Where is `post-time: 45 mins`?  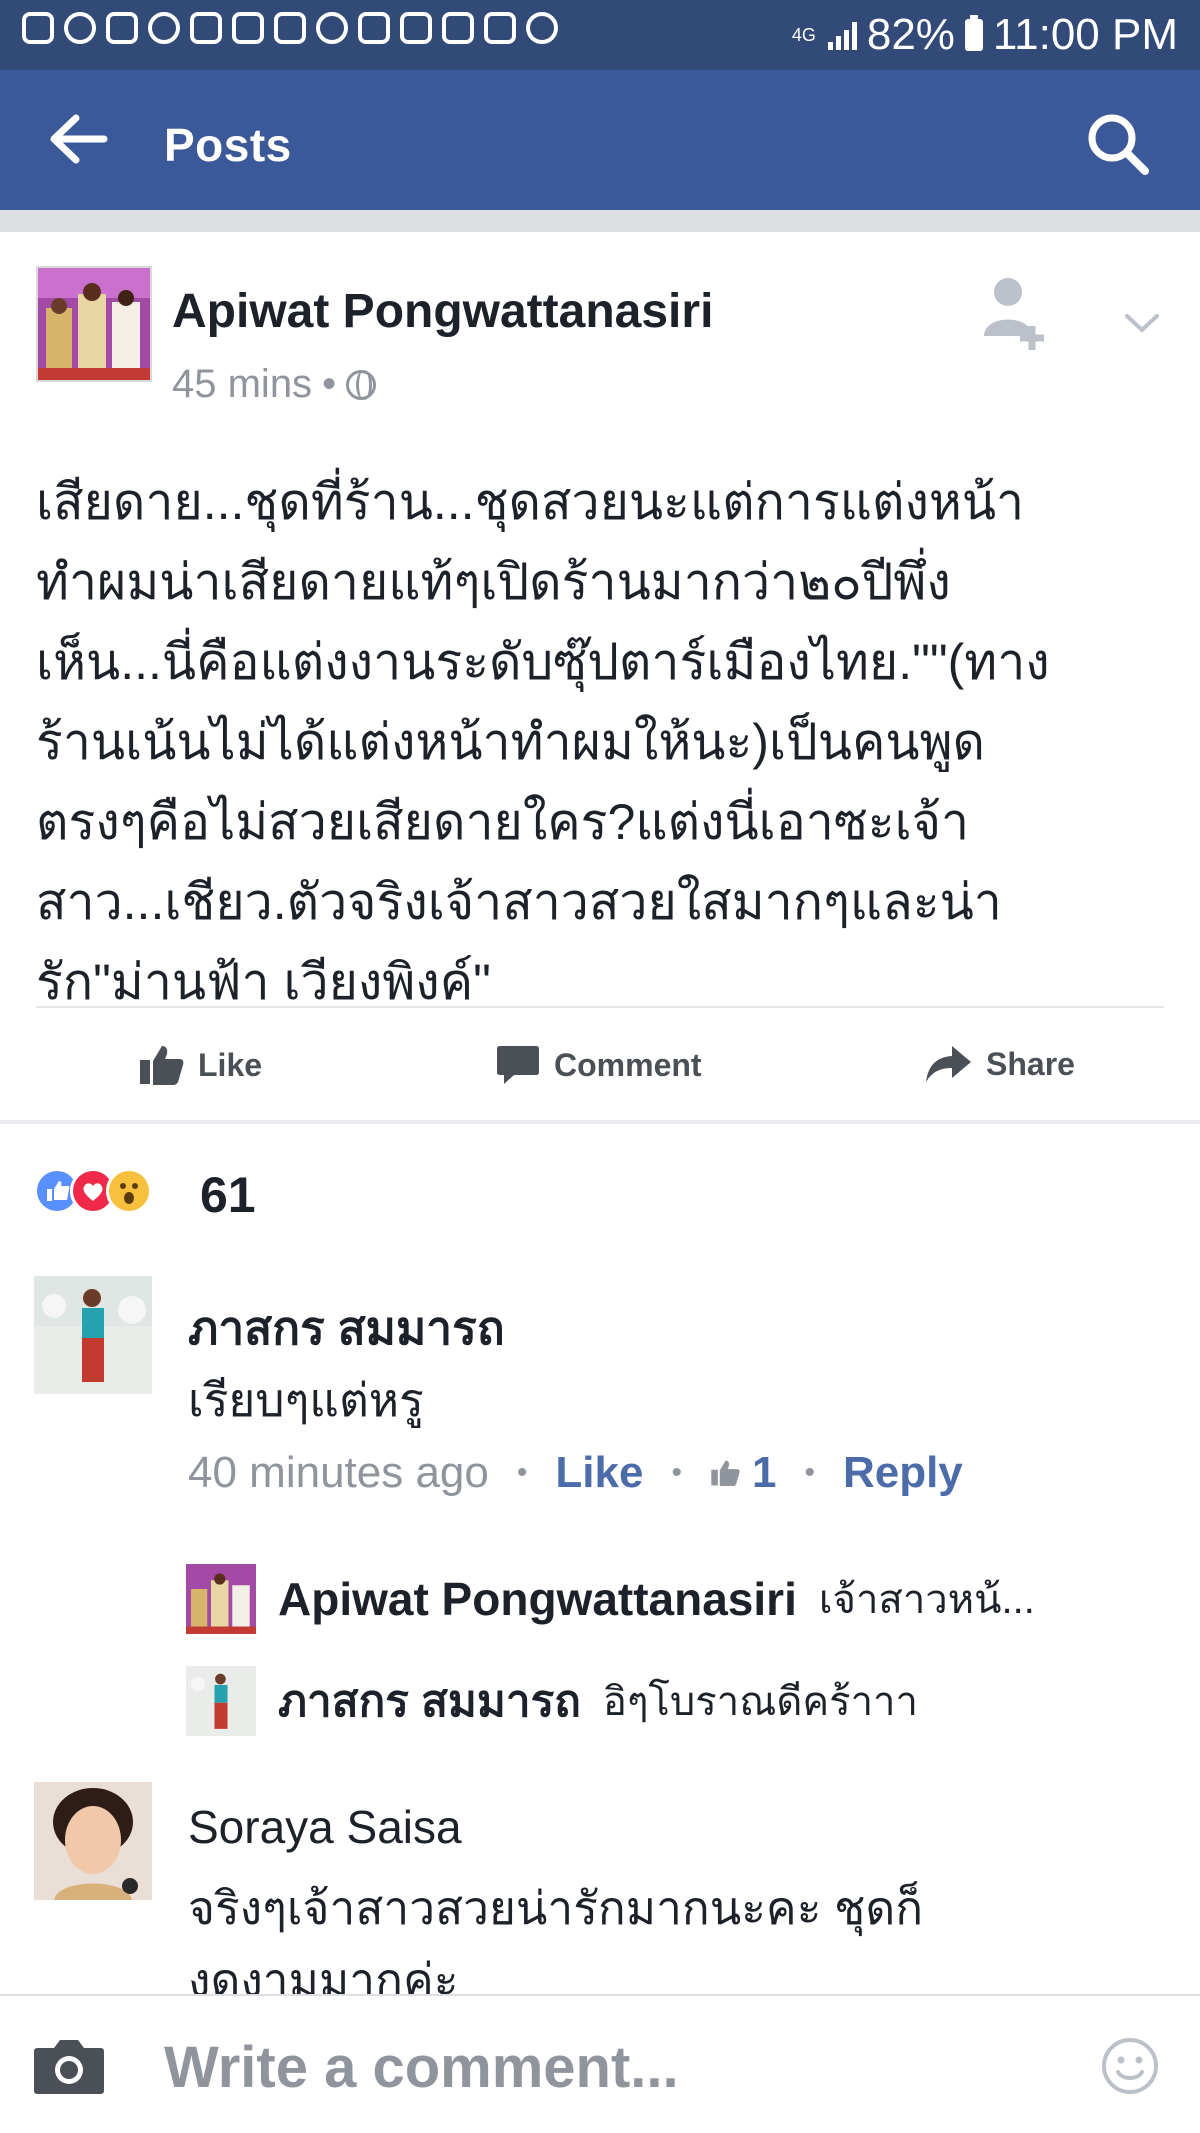 post-time: 45 mins is located at coordinates (242, 384).